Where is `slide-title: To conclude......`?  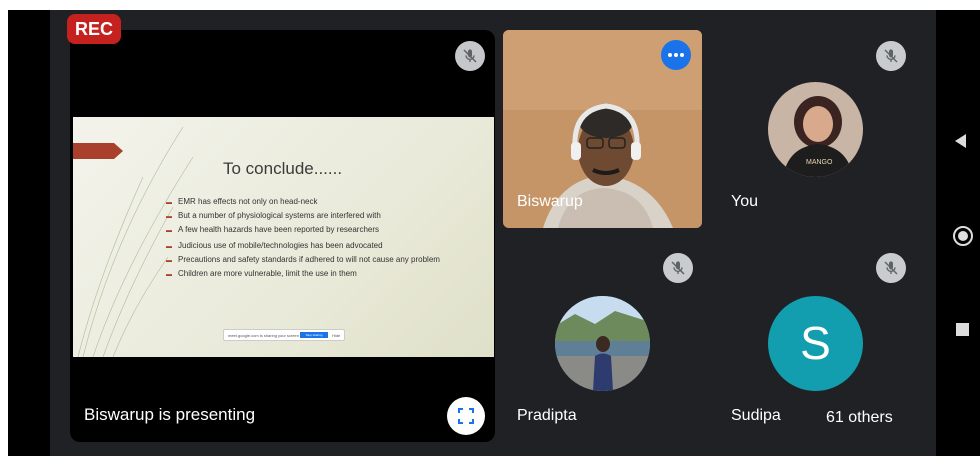
slide-title: To conclude...... is located at coordinates (283, 168).